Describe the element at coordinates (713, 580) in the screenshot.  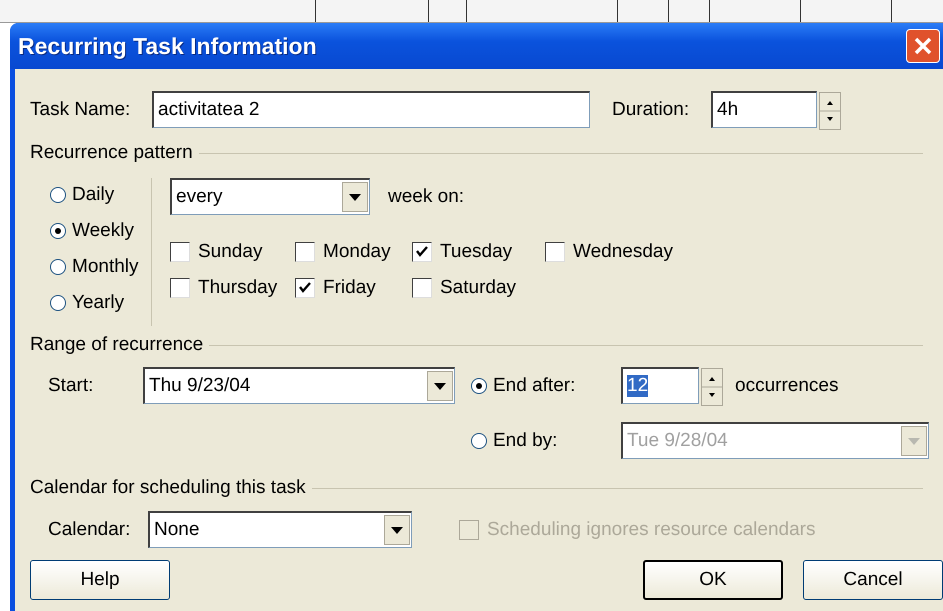
I see `dialog-button: OK` at that location.